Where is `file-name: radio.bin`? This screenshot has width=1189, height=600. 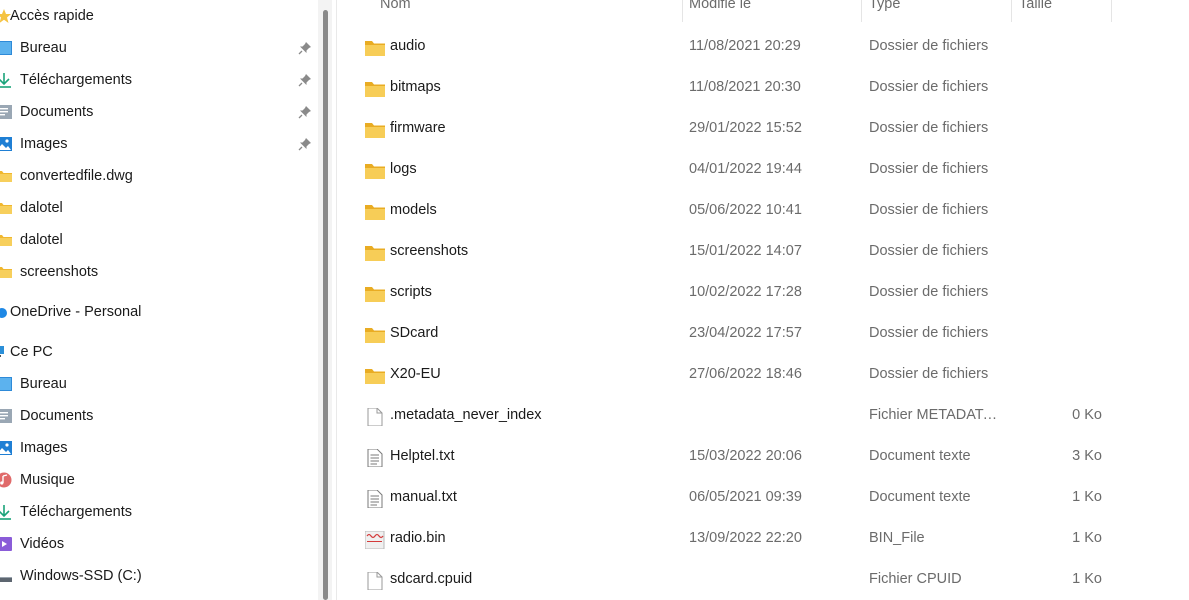 file-name: radio.bin is located at coordinates (418, 538).